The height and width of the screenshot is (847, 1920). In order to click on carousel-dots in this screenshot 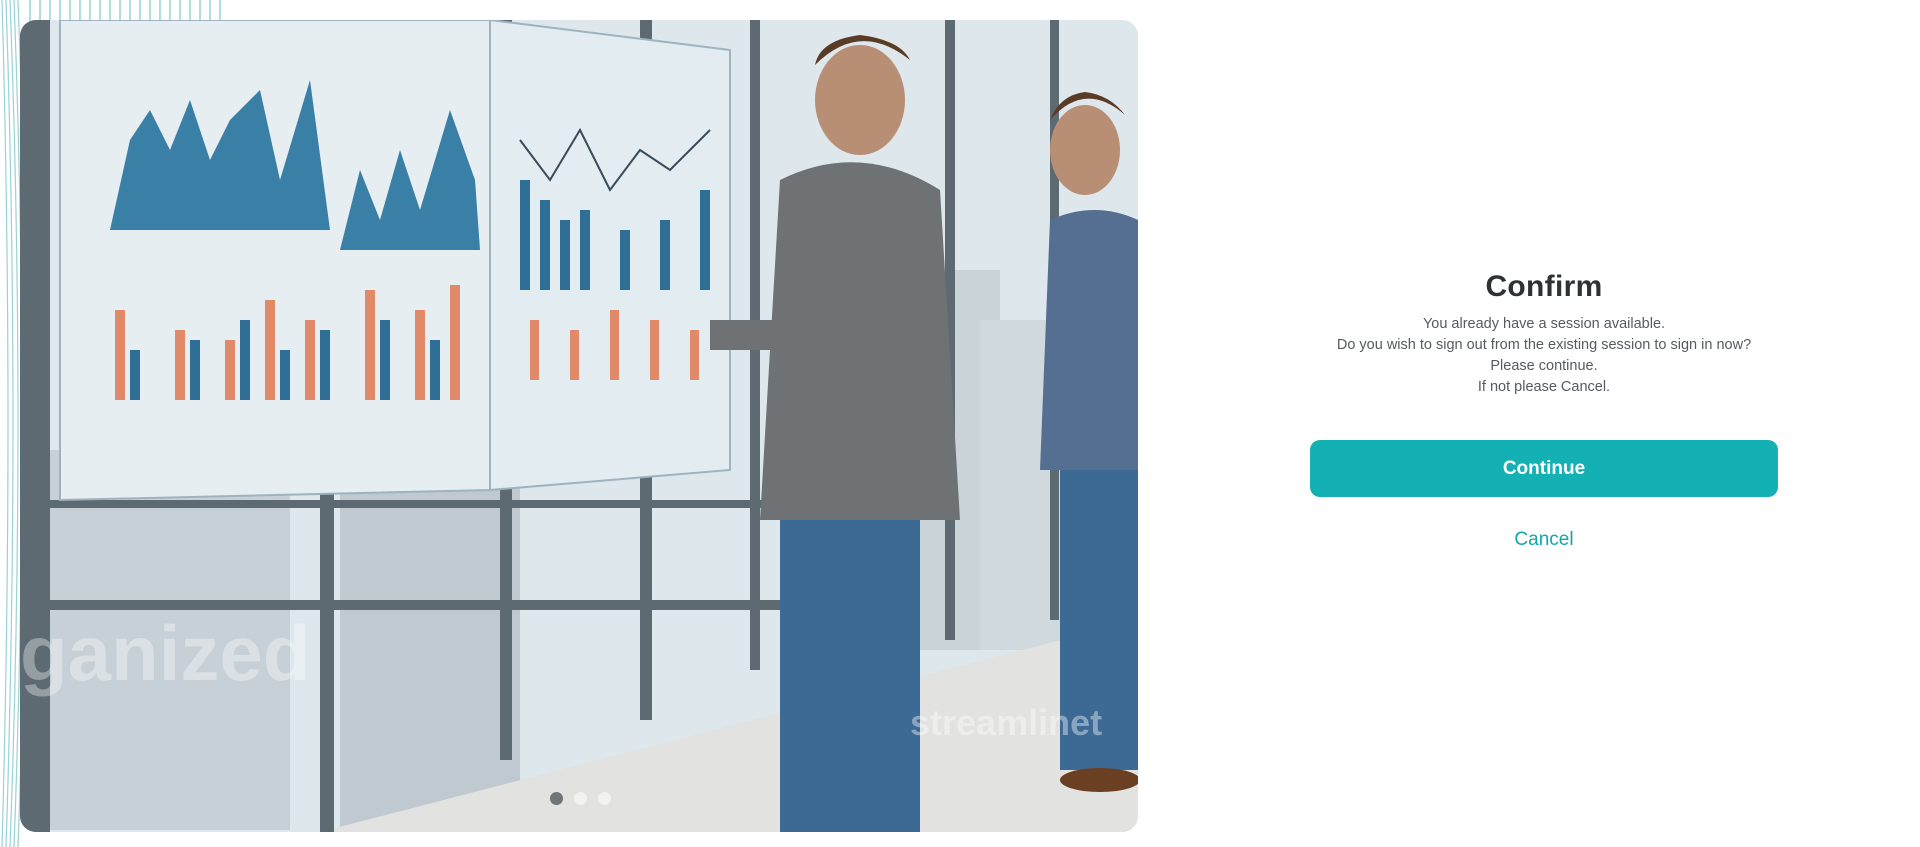, I will do `click(580, 798)`.